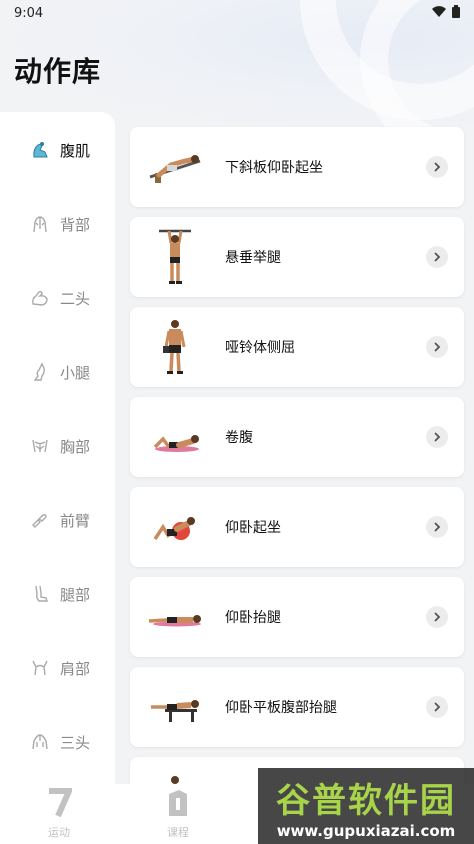 The width and height of the screenshot is (474, 844). I want to click on exercise-card: 下斜板仰卧起坐, so click(297, 167).